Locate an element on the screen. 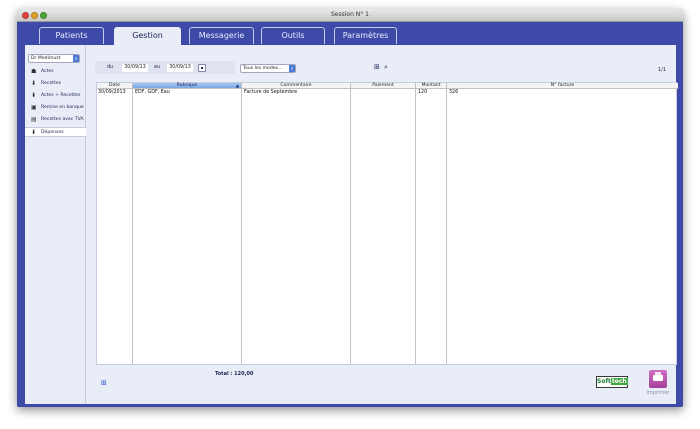 The image size is (700, 429). sidebar-item-remise-banque: ▣ Remise en banque is located at coordinates (55, 108).